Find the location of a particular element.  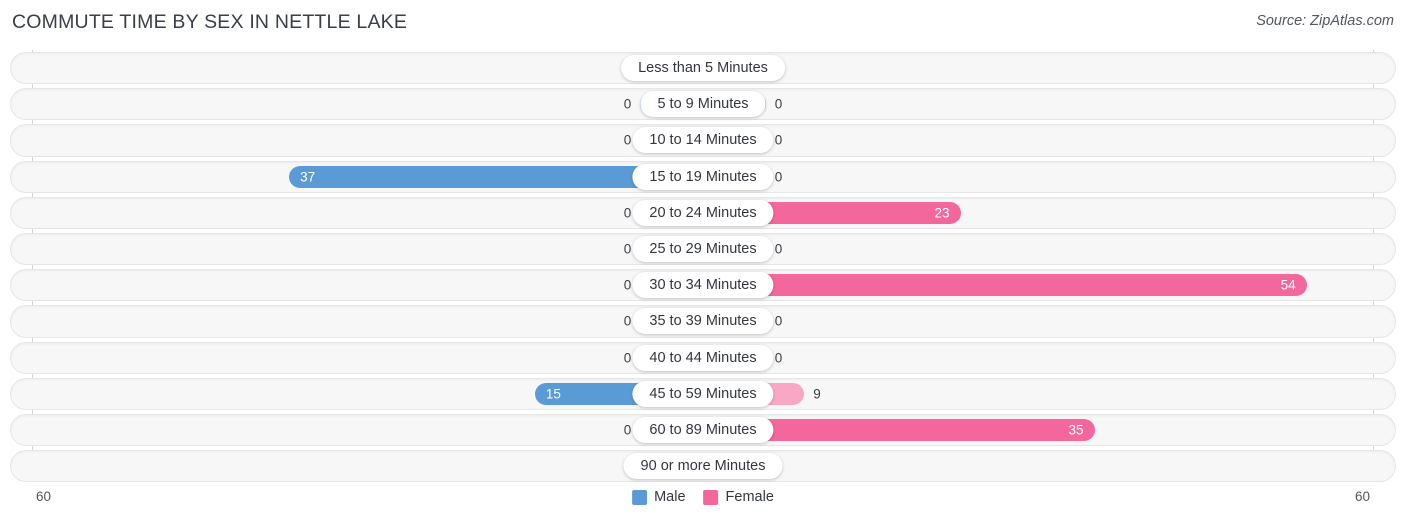

chart-row: 0 0 40 to 44 Minutes is located at coordinates (703, 358).